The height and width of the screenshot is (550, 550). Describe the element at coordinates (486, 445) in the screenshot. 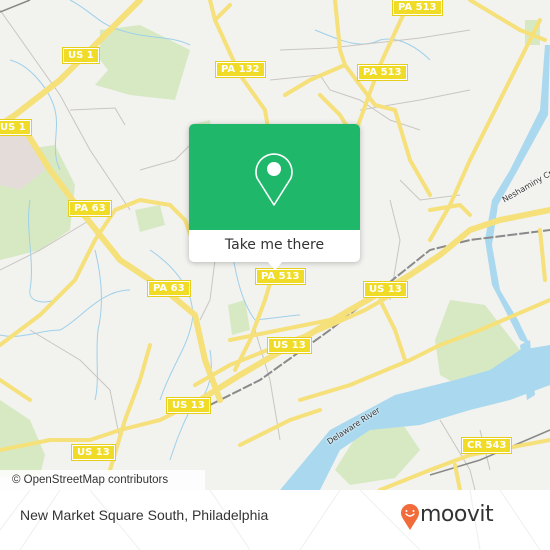

I see `road-shield-cr543: CR 543` at that location.